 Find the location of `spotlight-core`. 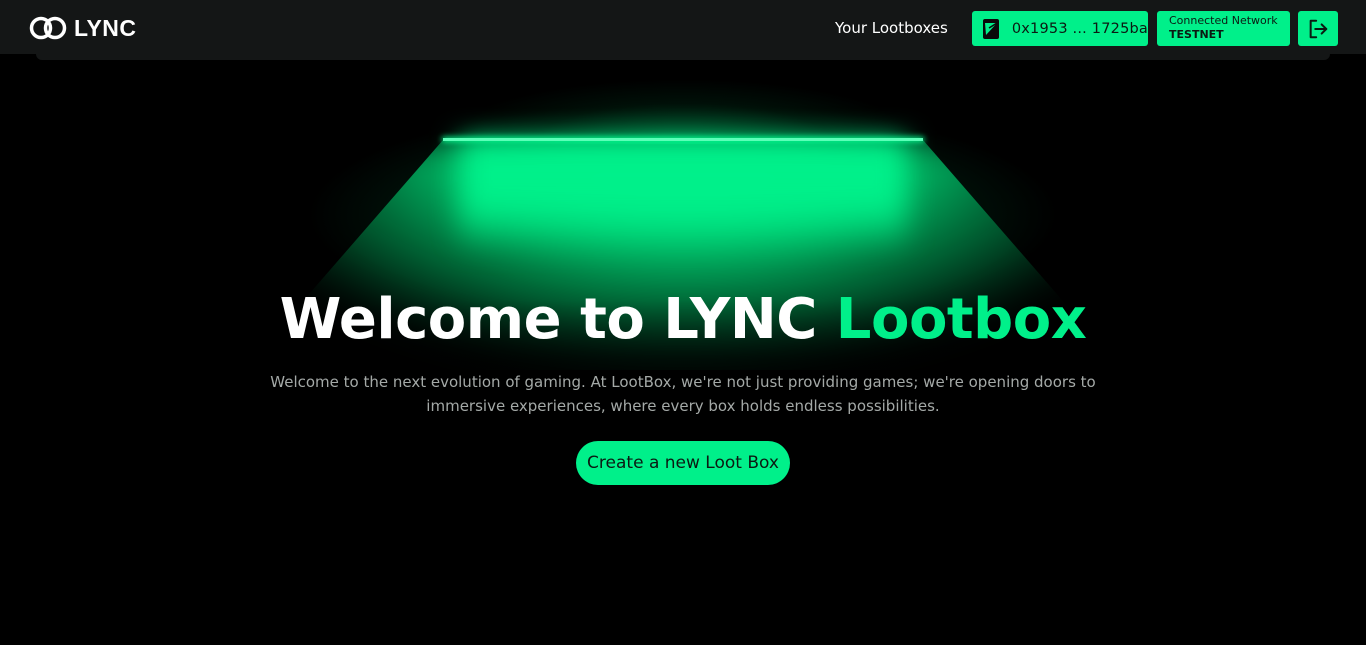

spotlight-core is located at coordinates (683, 195).